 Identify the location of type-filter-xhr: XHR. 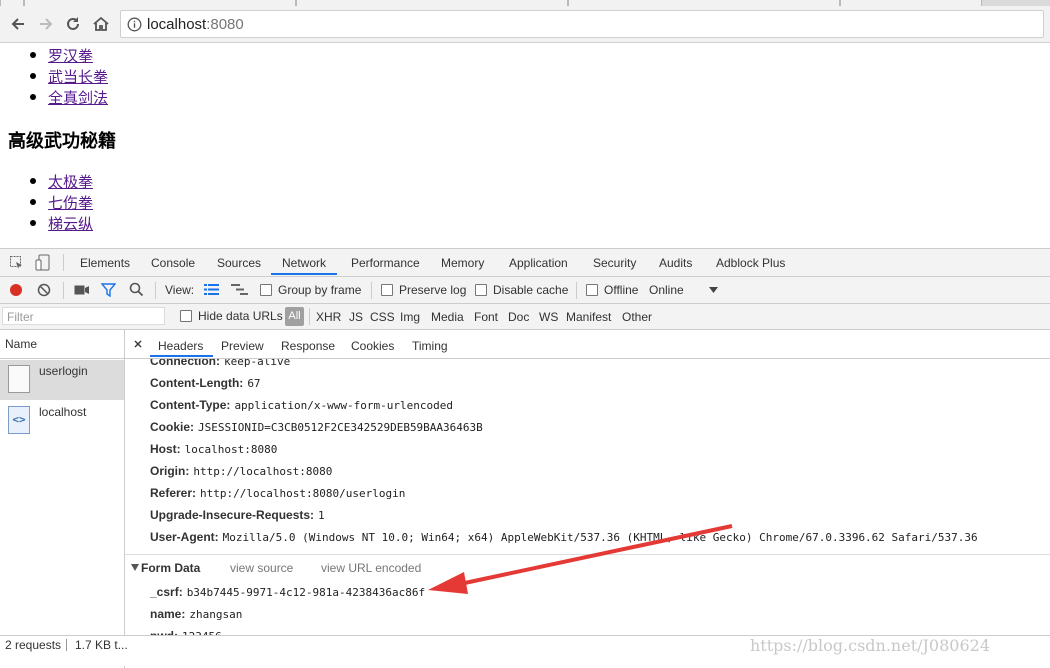
(328, 317).